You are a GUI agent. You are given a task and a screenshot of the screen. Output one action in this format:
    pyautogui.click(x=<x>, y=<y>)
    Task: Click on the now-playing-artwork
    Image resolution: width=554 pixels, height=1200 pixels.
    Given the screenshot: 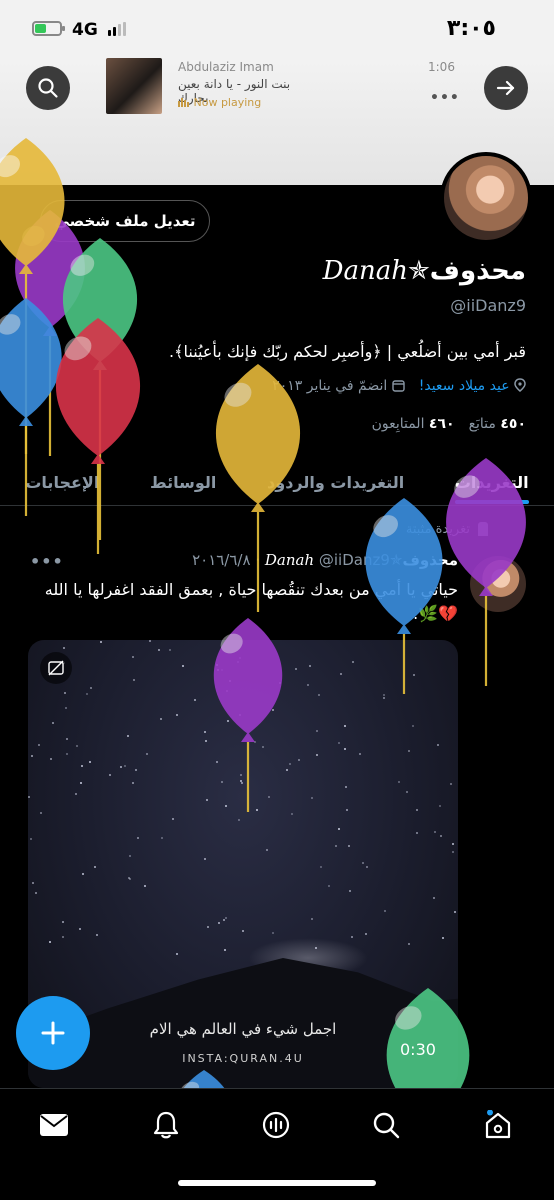 What is the action you would take?
    pyautogui.click(x=134, y=86)
    